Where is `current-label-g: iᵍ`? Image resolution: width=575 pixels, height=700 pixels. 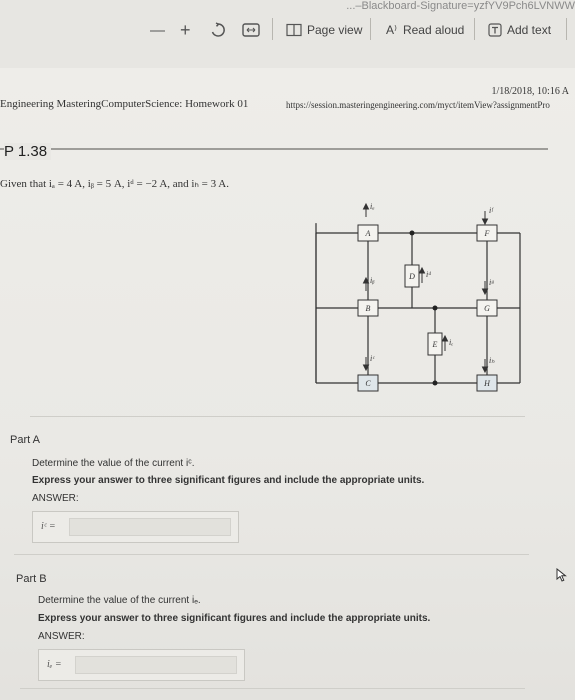
current-label-g: iᵍ is located at coordinates (491, 282).